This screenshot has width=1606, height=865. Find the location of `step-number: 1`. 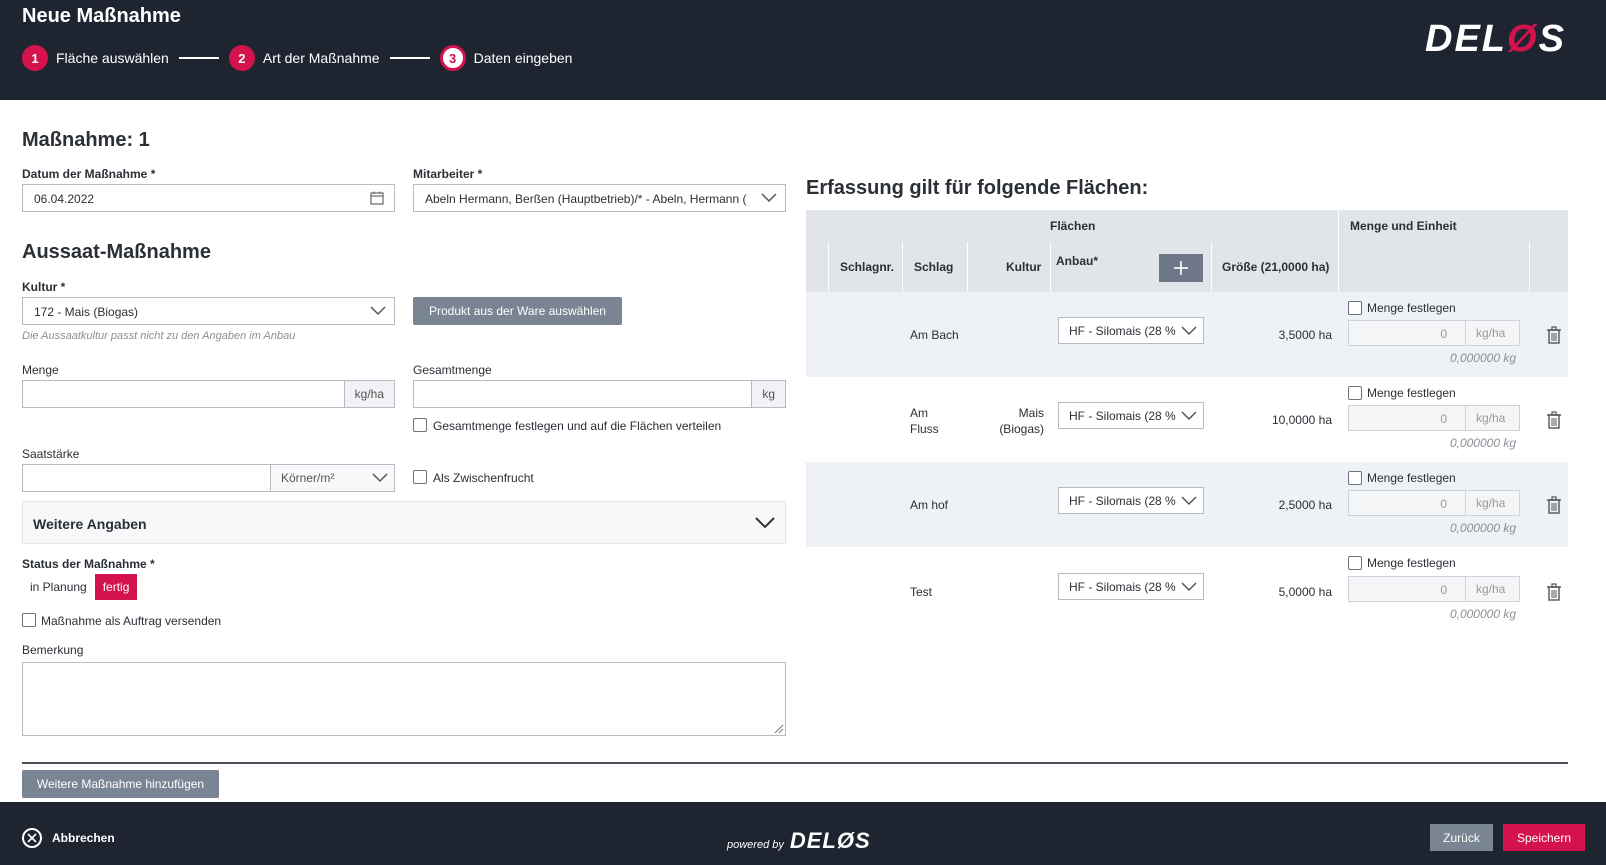

step-number: 1 is located at coordinates (35, 58).